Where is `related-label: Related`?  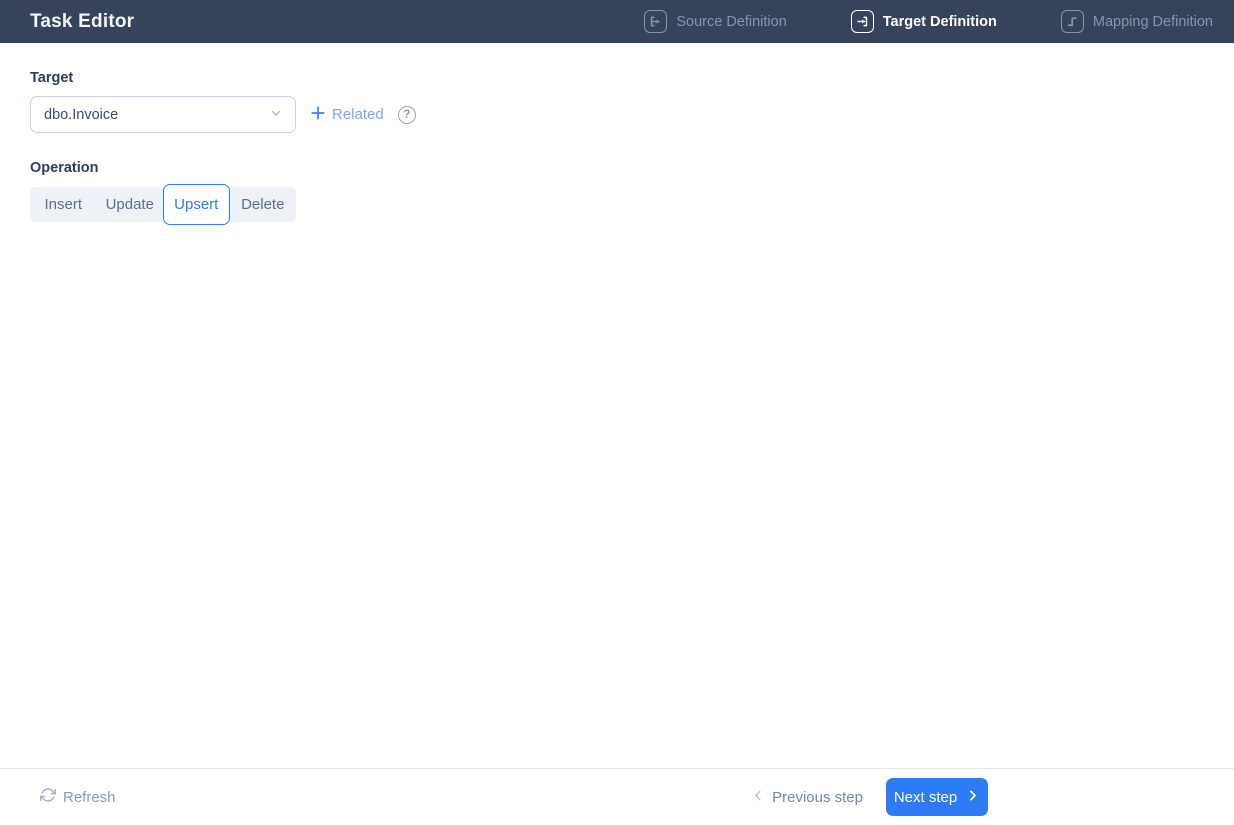 related-label: Related is located at coordinates (358, 114).